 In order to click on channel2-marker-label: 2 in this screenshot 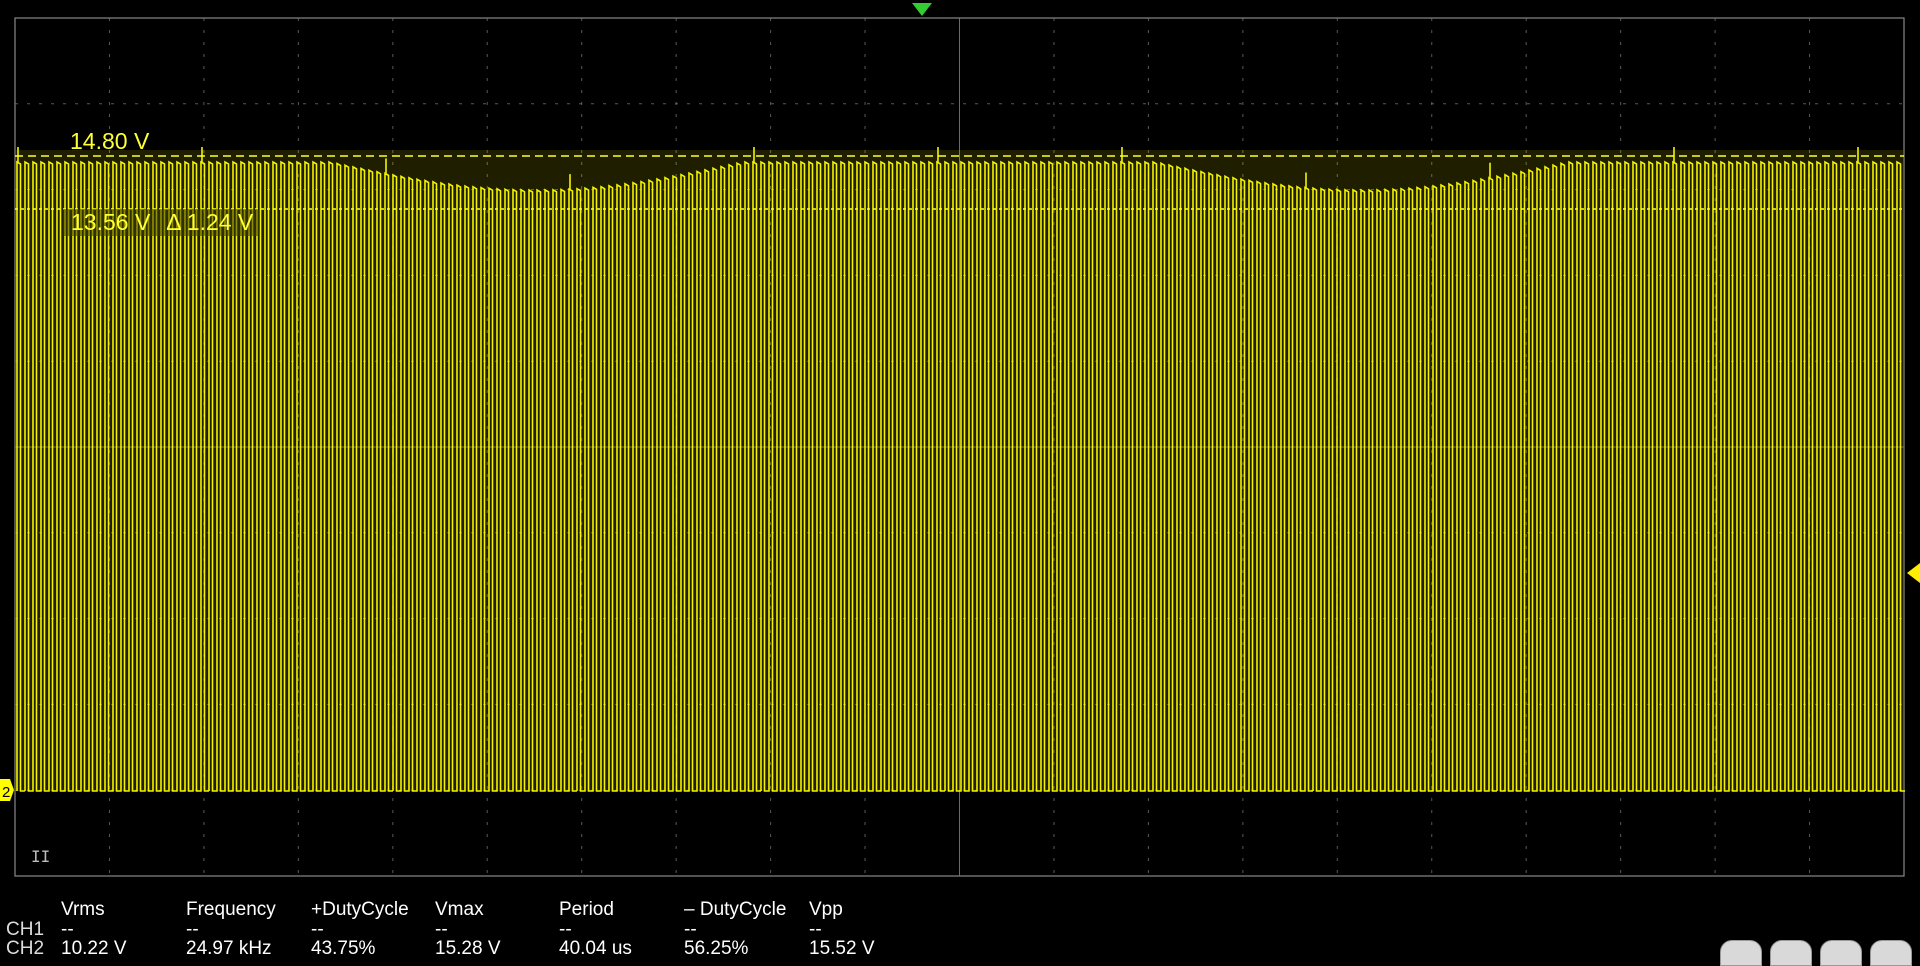, I will do `click(6, 792)`.